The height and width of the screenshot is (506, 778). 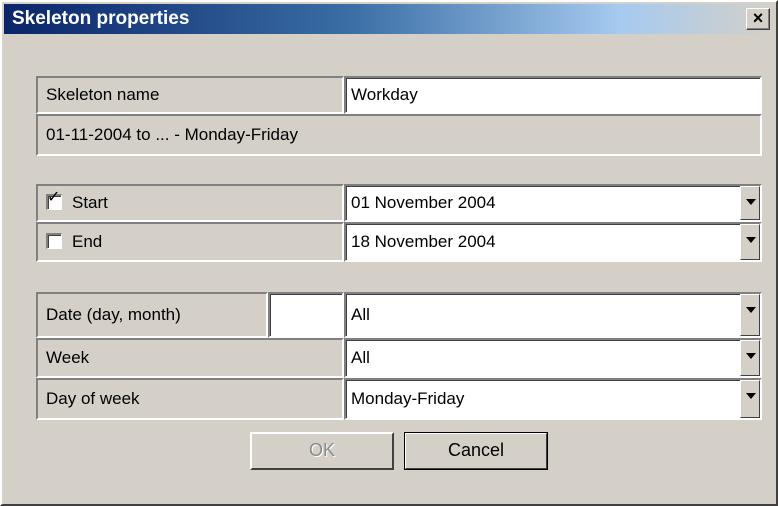 I want to click on skeleton-name-input: Workday, so click(x=553, y=95).